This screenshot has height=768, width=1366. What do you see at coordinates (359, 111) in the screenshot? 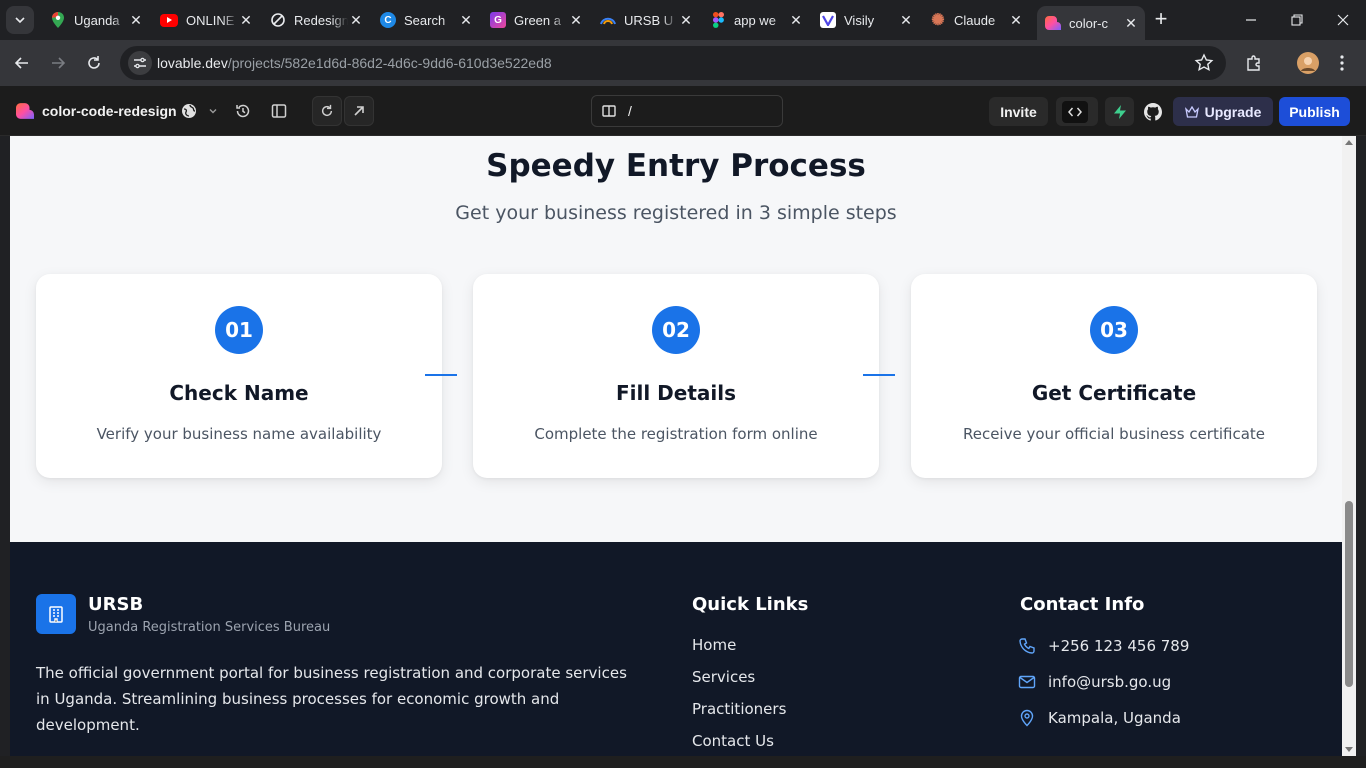
I see `open-external-button` at bounding box center [359, 111].